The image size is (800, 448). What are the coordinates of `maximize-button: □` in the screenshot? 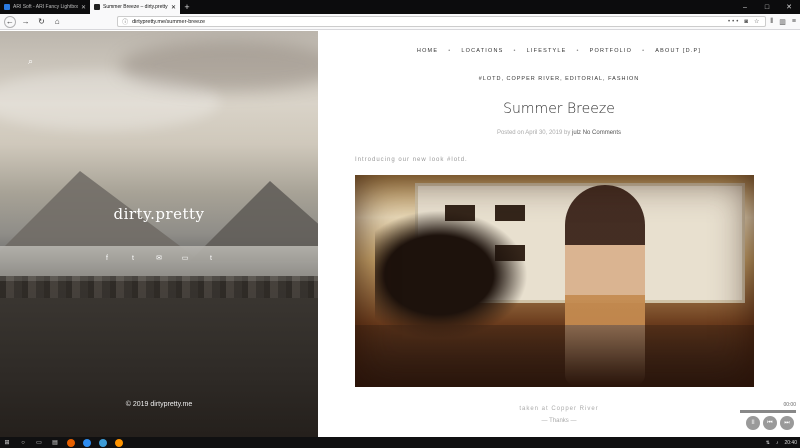 It's located at (767, 7).